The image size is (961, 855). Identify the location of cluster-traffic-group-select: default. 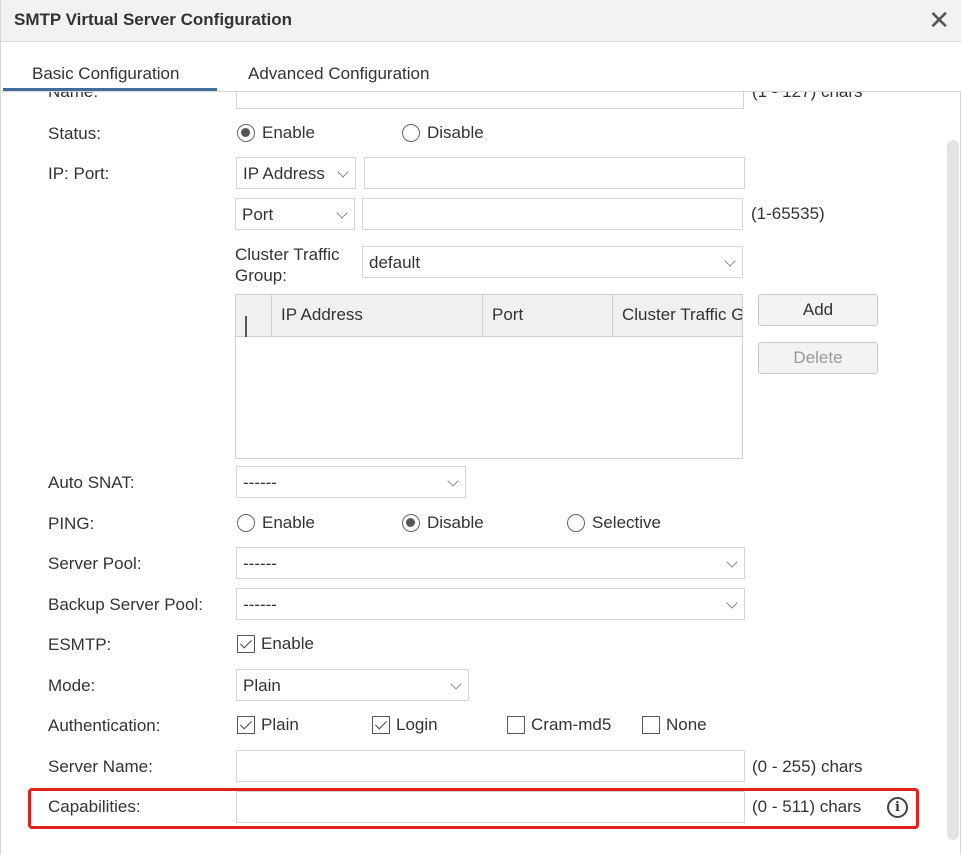
(552, 262).